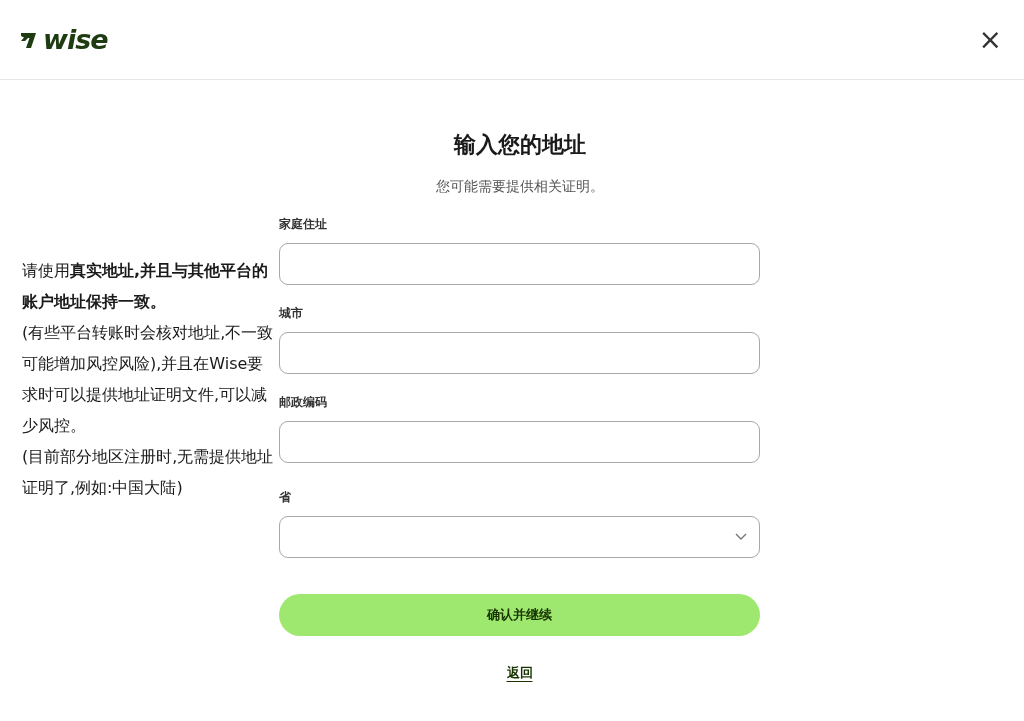 The height and width of the screenshot is (721, 1024). Describe the element at coordinates (990, 39) in the screenshot. I see `close-button: ×` at that location.